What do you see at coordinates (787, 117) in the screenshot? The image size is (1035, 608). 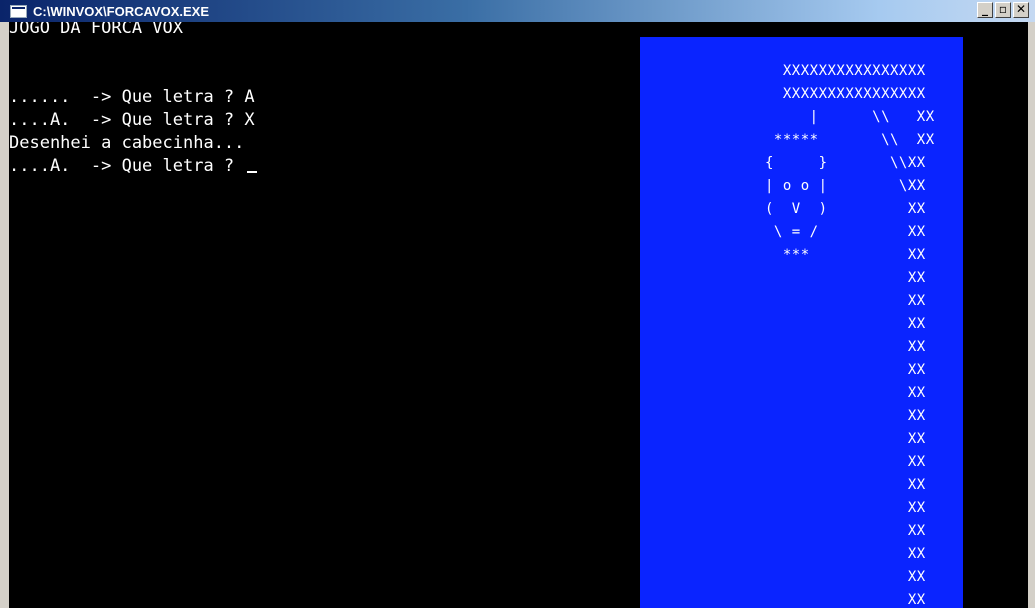 I see `gallows-line: | \\ XX` at bounding box center [787, 117].